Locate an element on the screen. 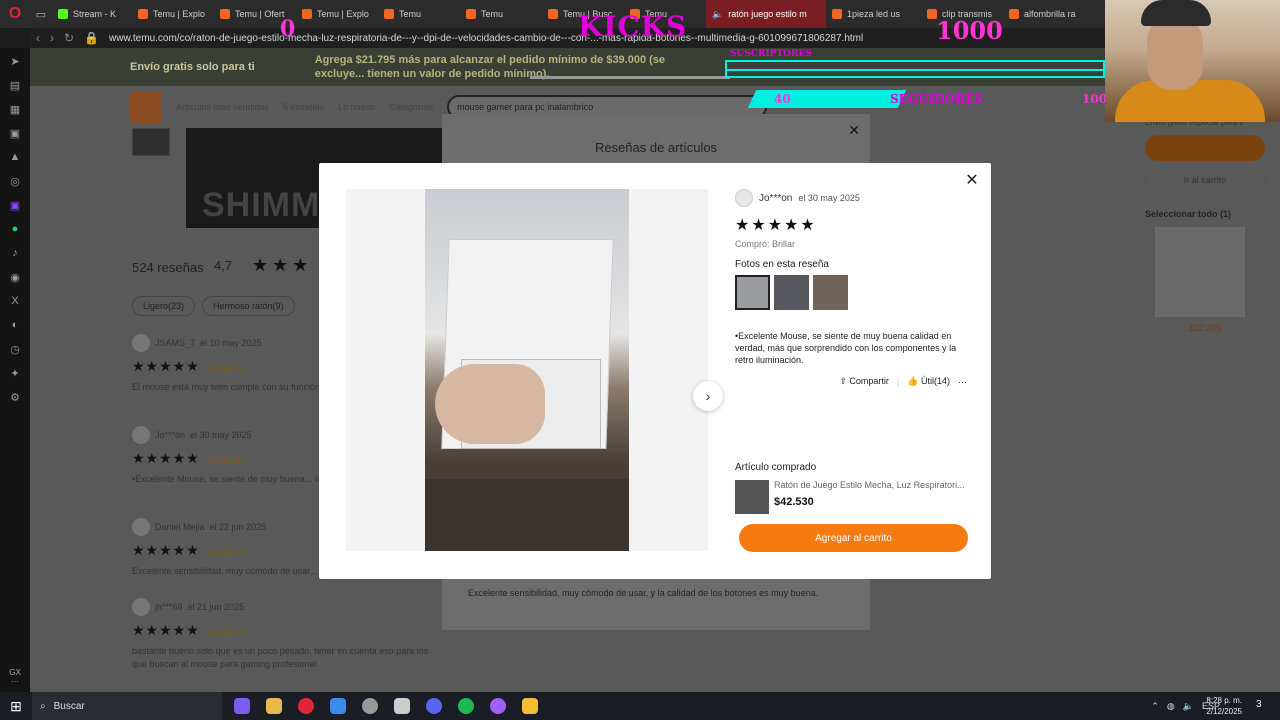 The height and width of the screenshot is (720, 1280). more-options-icon: ··· is located at coordinates (962, 382).